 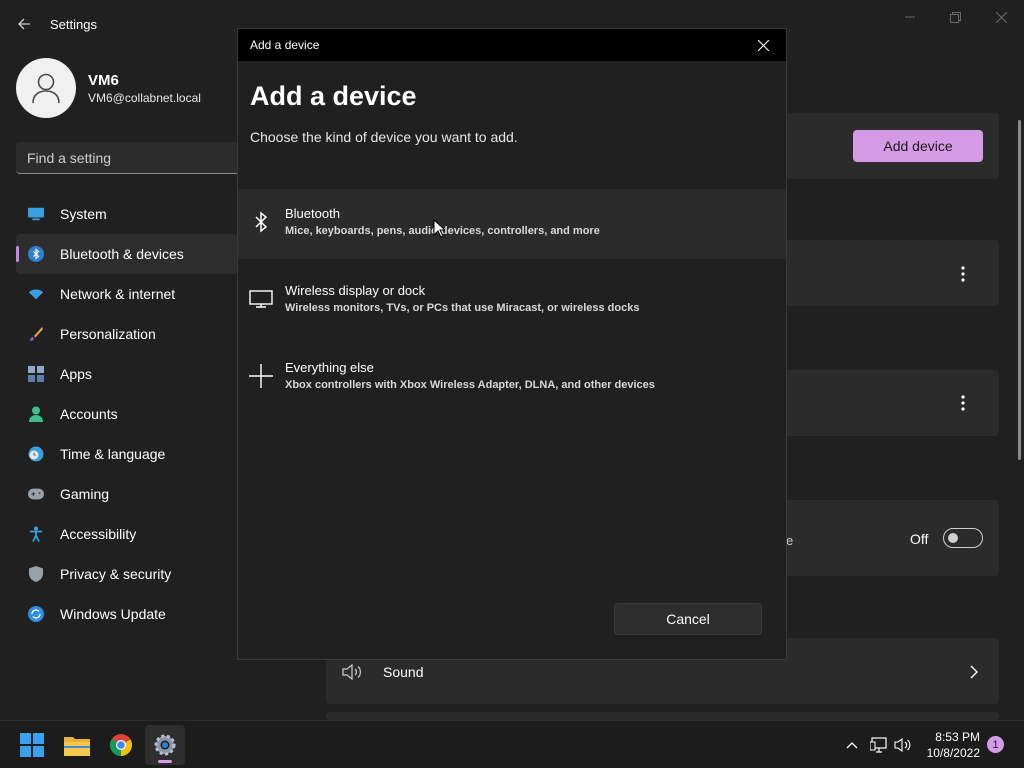 I want to click on chevron-up-icon, so click(x=852, y=745).